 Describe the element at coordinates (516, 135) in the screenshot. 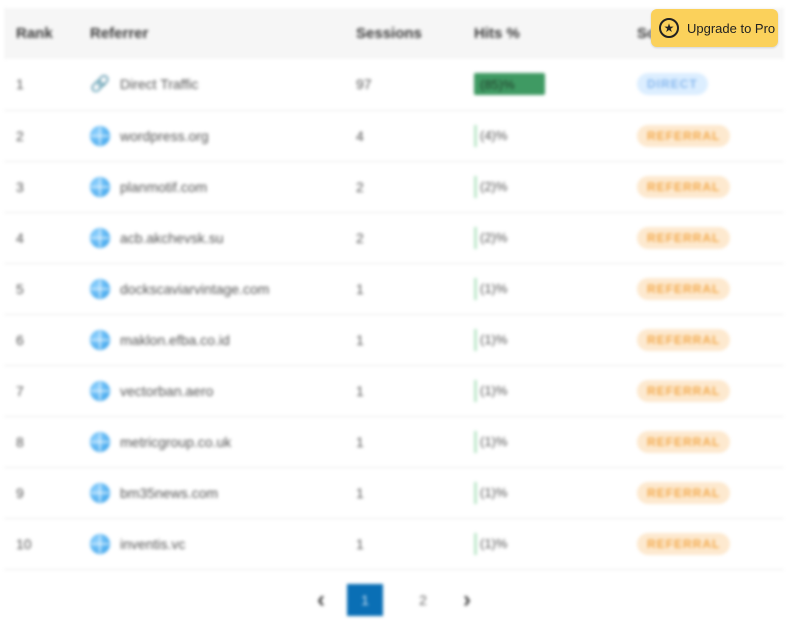

I see `hits-bar: (4)%` at that location.